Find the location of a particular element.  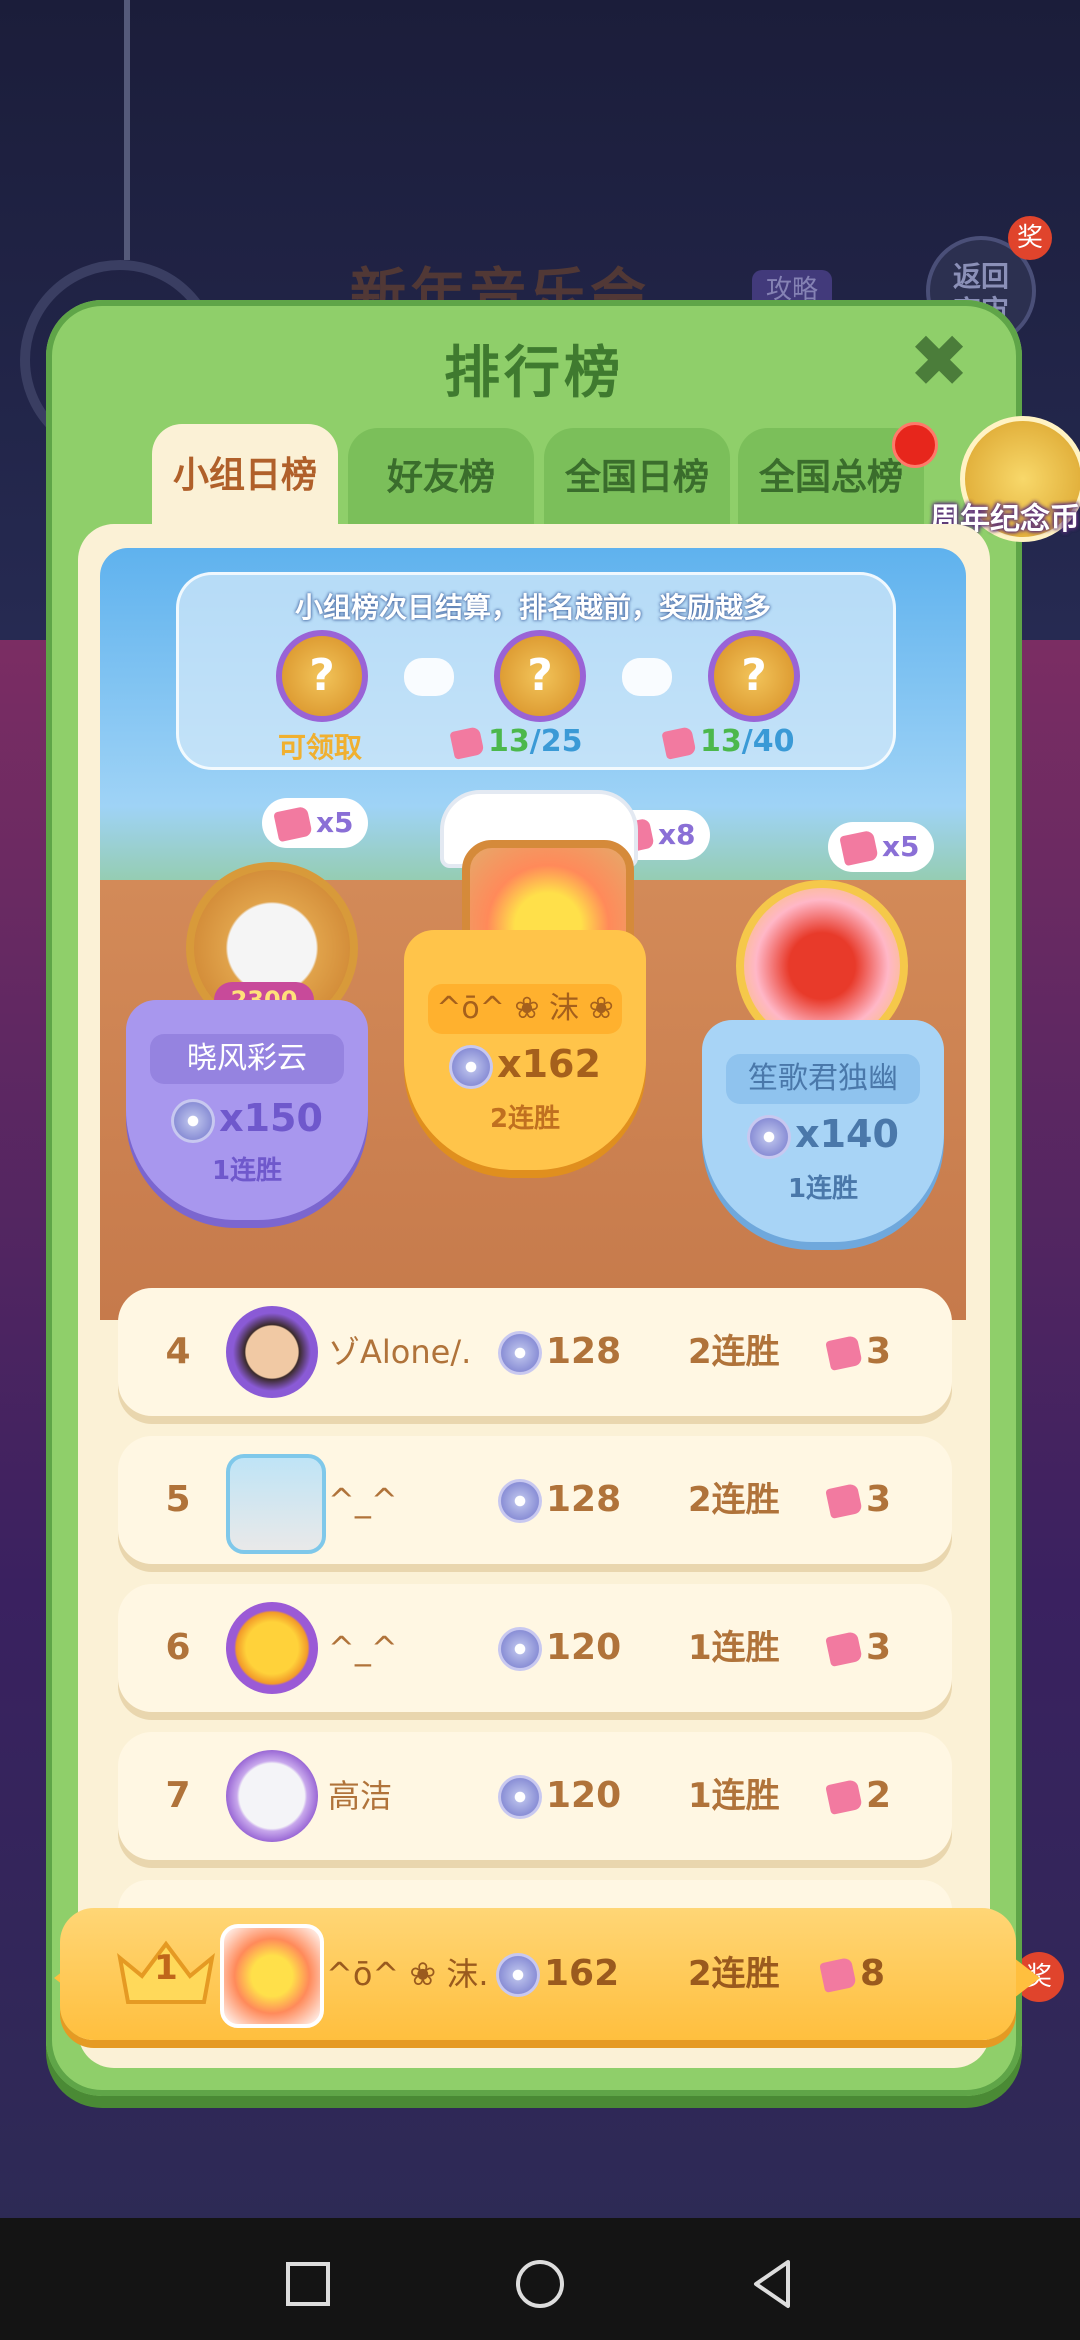

notification-dot is located at coordinates (915, 445).